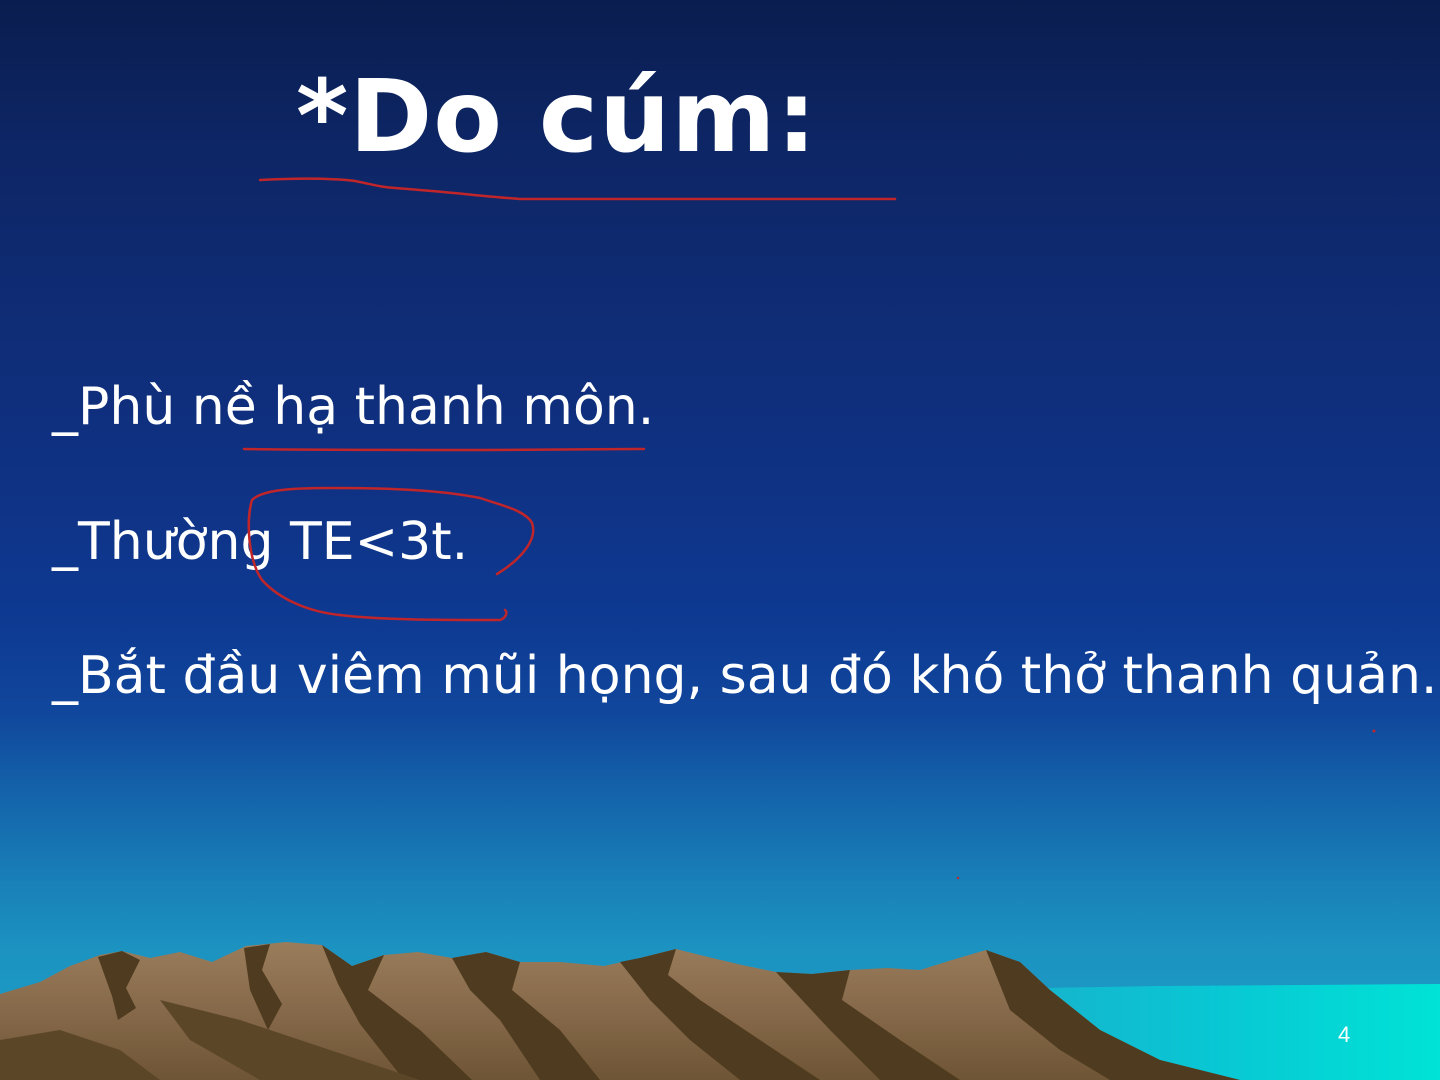  What do you see at coordinates (391, 554) in the screenshot?
I see `circle-annotation-stroke` at bounding box center [391, 554].